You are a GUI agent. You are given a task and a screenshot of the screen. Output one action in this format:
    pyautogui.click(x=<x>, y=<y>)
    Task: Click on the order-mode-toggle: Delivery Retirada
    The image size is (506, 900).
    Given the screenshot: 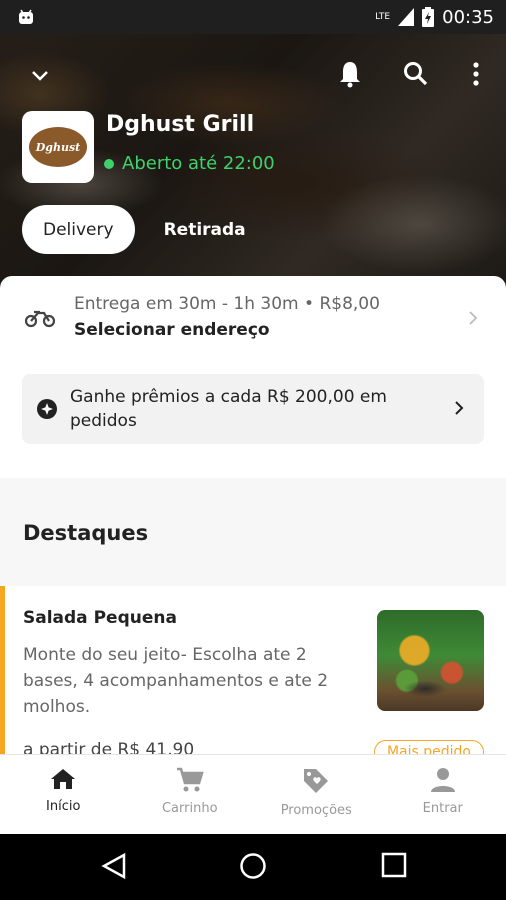 What is the action you would take?
    pyautogui.click(x=144, y=229)
    